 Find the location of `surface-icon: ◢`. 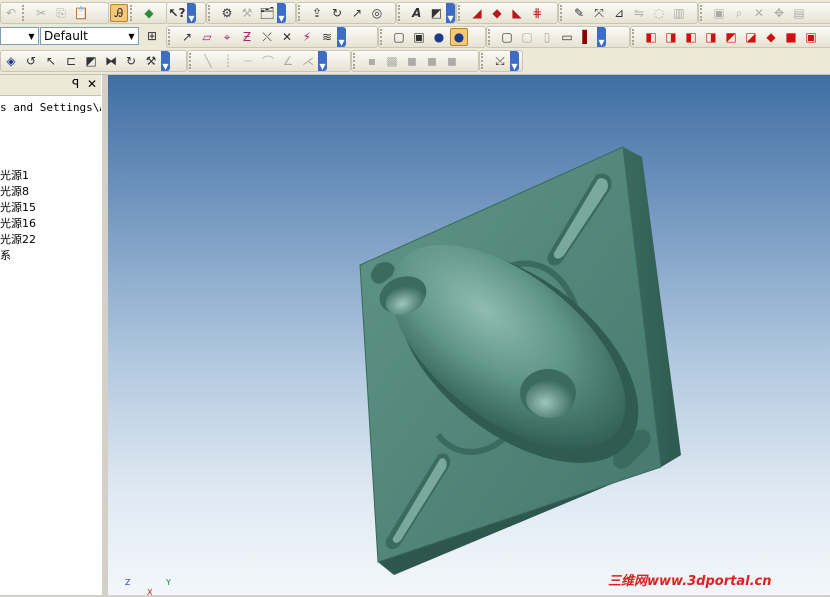

surface-icon: ◢ is located at coordinates (477, 13).